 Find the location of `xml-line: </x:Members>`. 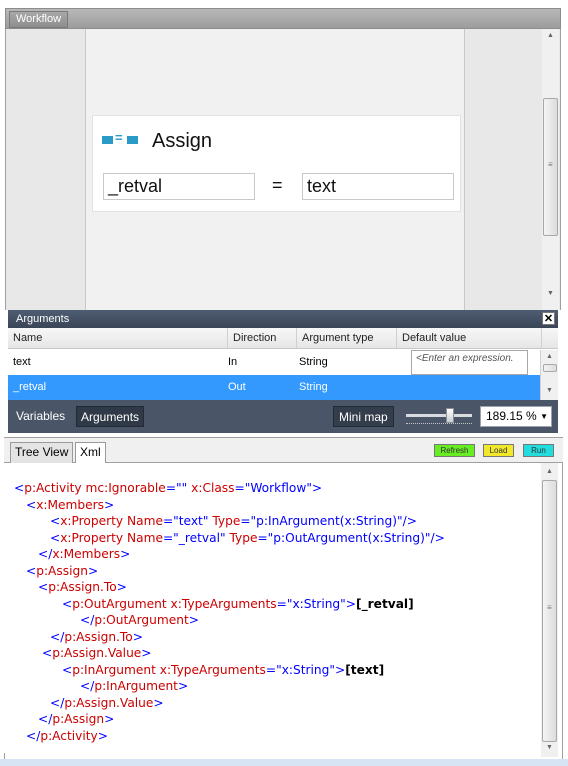

xml-line: </x:Members> is located at coordinates (84, 554).